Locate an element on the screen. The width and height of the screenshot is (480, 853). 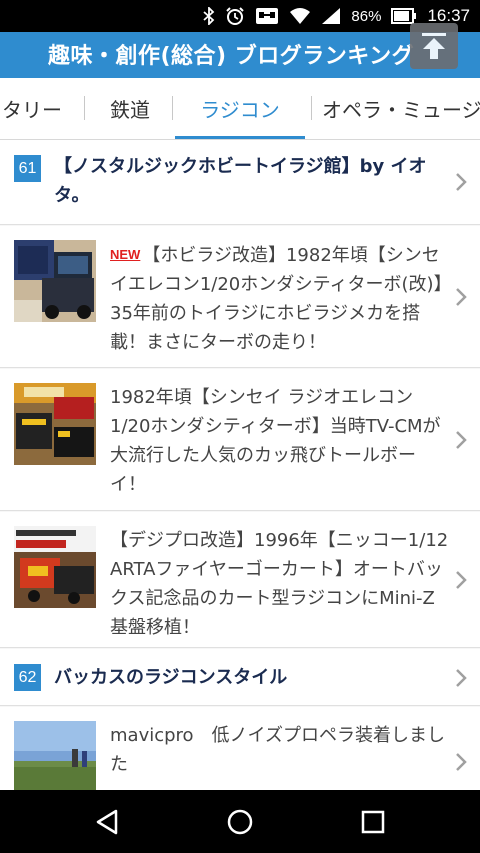
wifi-icon is located at coordinates (300, 16).